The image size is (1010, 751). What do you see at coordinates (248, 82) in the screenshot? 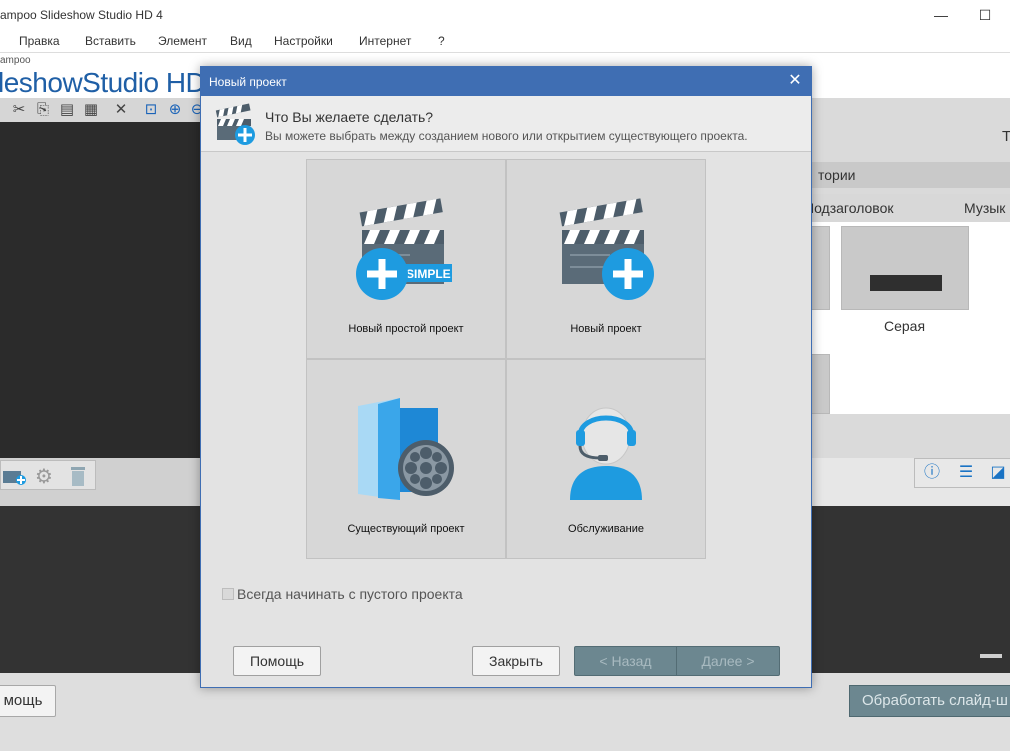
I see `dialog-title: Новый проект` at bounding box center [248, 82].